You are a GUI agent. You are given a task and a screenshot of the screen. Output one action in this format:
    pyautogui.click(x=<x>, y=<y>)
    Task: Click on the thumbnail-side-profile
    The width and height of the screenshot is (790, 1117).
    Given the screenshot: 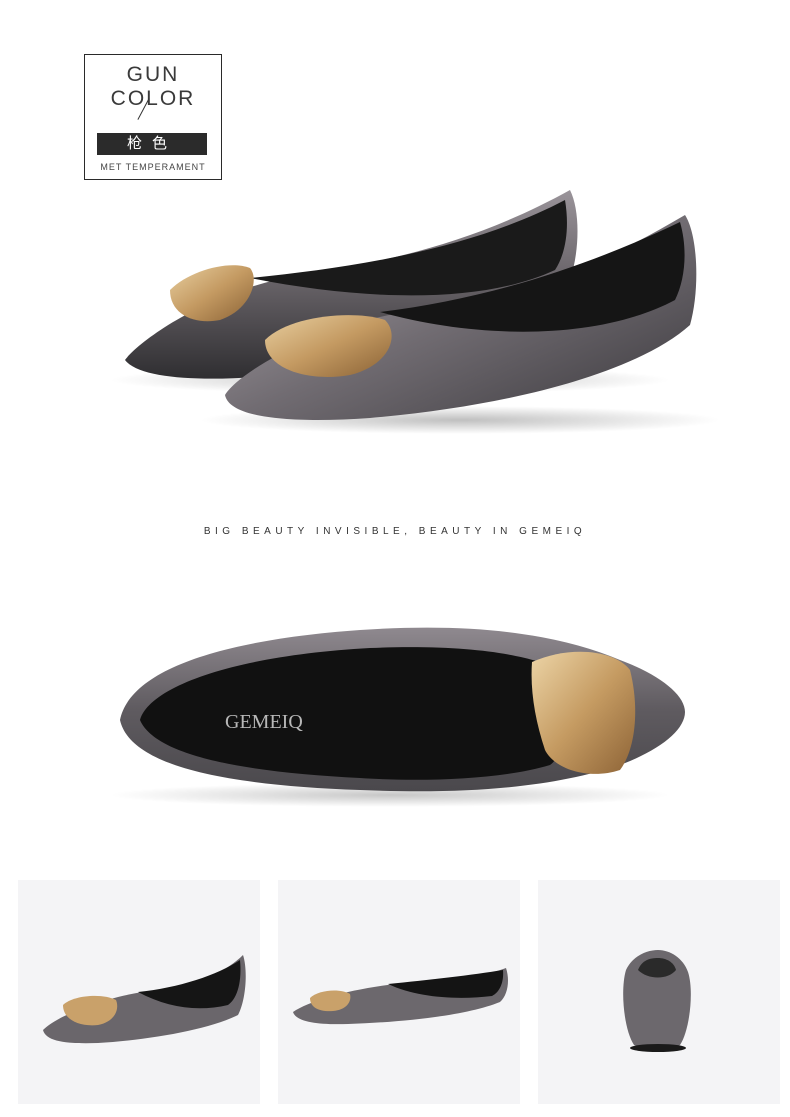 What is the action you would take?
    pyautogui.click(x=399, y=992)
    